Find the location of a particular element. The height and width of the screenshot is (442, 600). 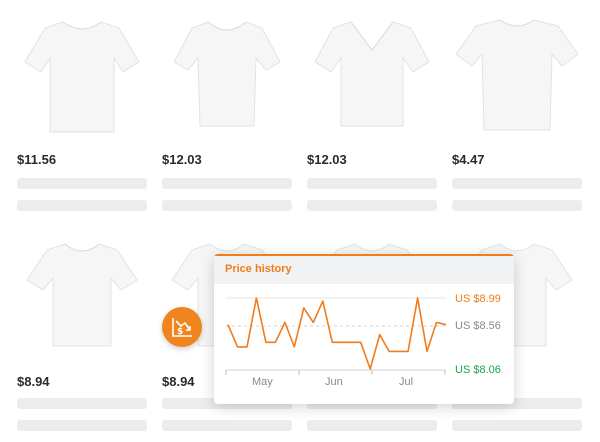

x-tick-label: Jun is located at coordinates (334, 382).